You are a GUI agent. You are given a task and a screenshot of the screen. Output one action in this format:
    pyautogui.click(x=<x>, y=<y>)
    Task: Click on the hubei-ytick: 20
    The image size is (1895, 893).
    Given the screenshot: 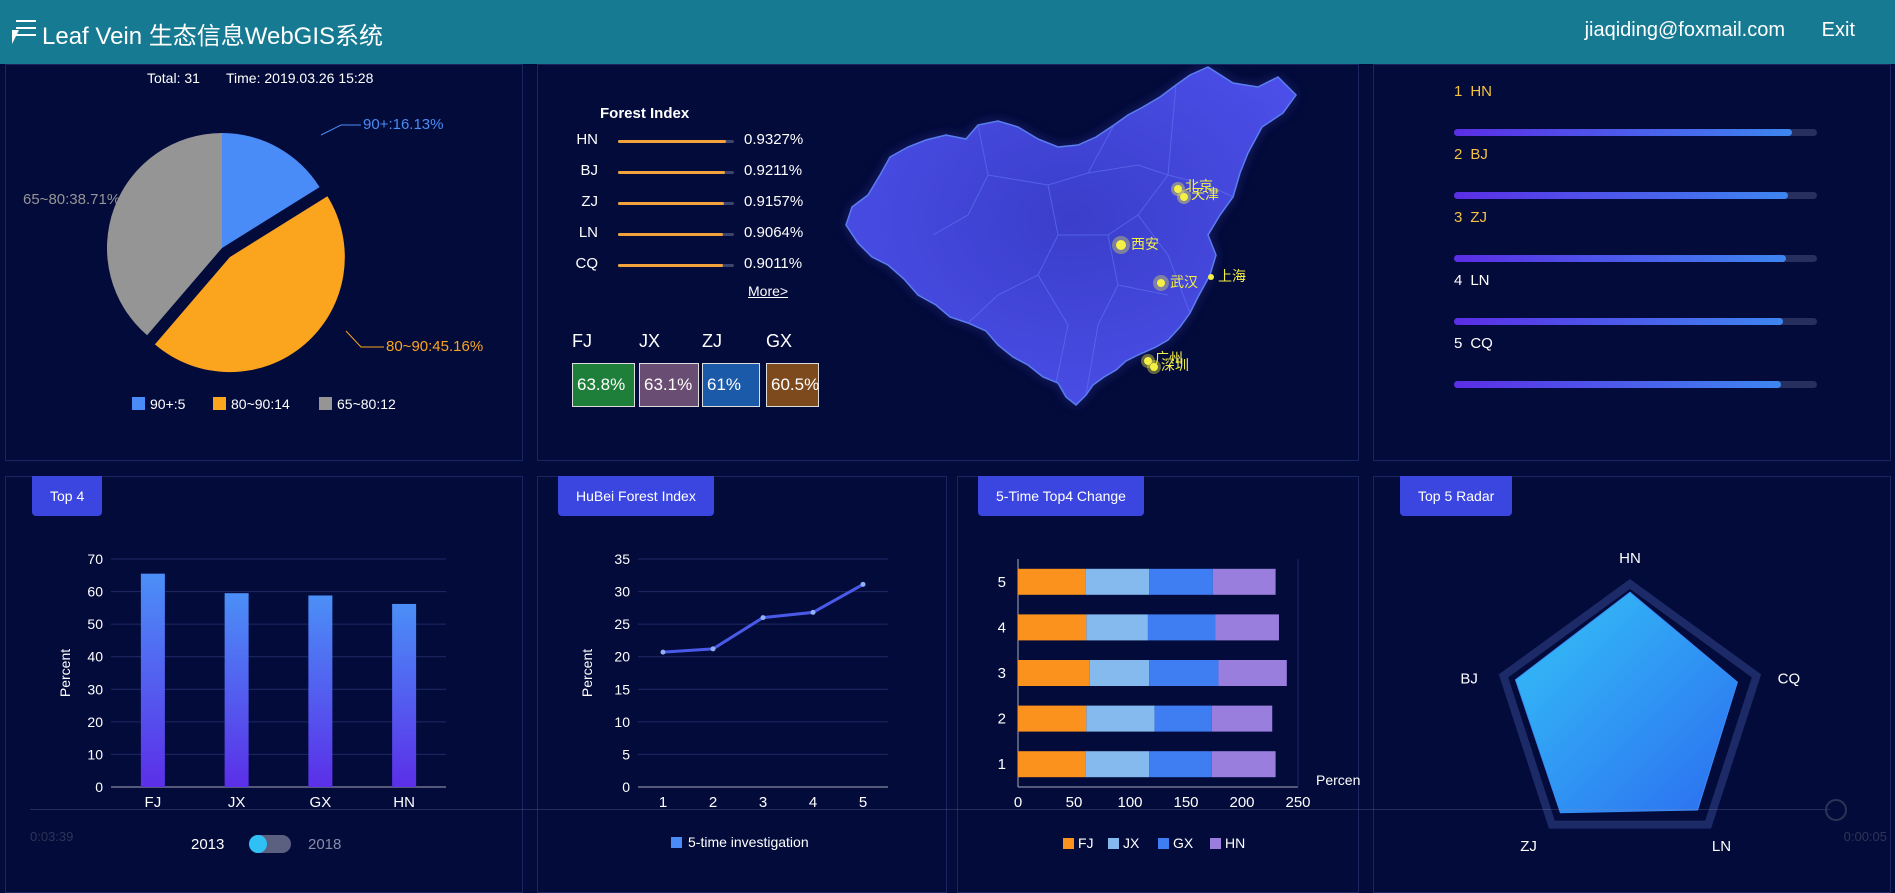 What is the action you would take?
    pyautogui.click(x=622, y=657)
    